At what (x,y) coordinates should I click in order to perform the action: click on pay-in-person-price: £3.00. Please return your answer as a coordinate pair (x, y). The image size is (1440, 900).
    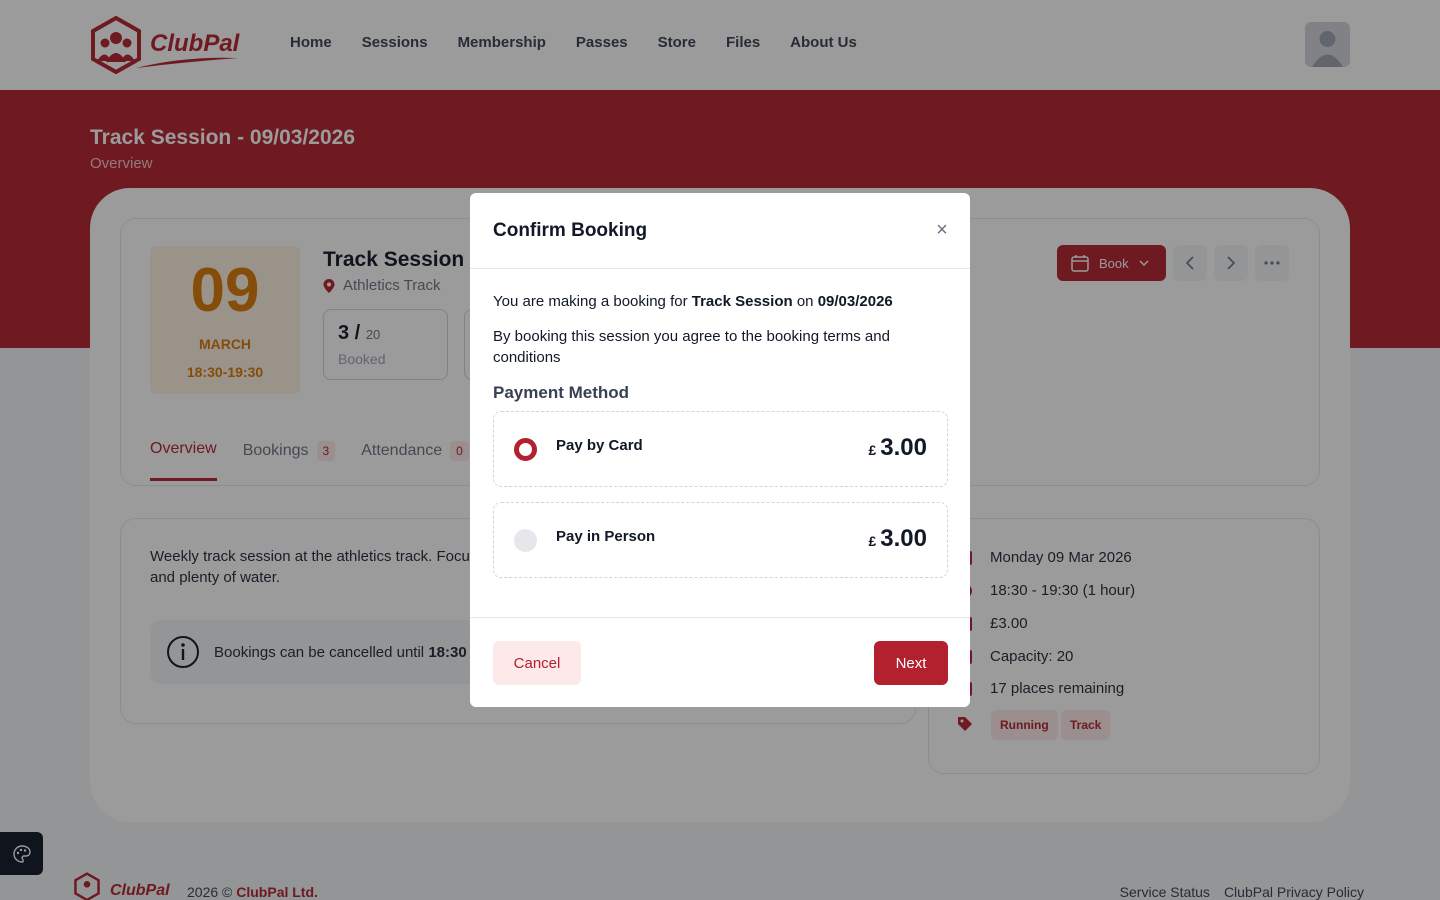
    Looking at the image, I should click on (897, 539).